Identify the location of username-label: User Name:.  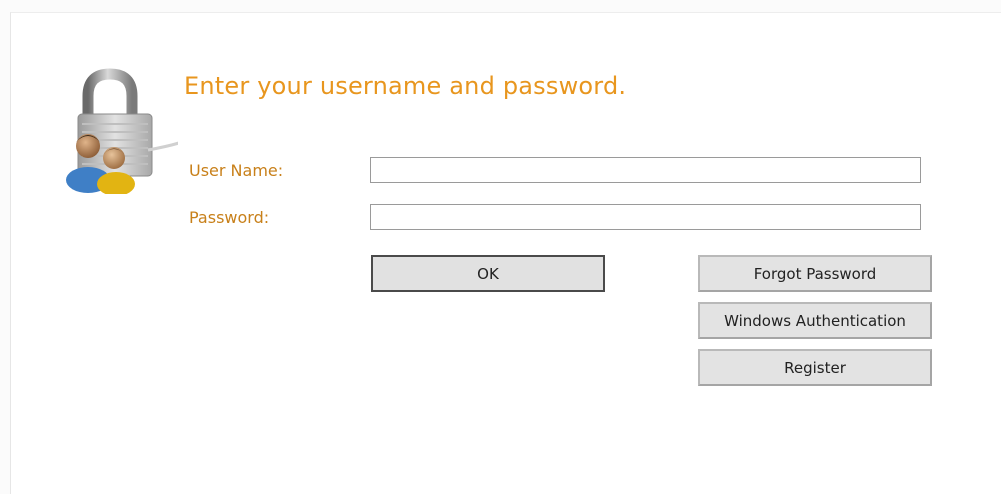
(236, 170).